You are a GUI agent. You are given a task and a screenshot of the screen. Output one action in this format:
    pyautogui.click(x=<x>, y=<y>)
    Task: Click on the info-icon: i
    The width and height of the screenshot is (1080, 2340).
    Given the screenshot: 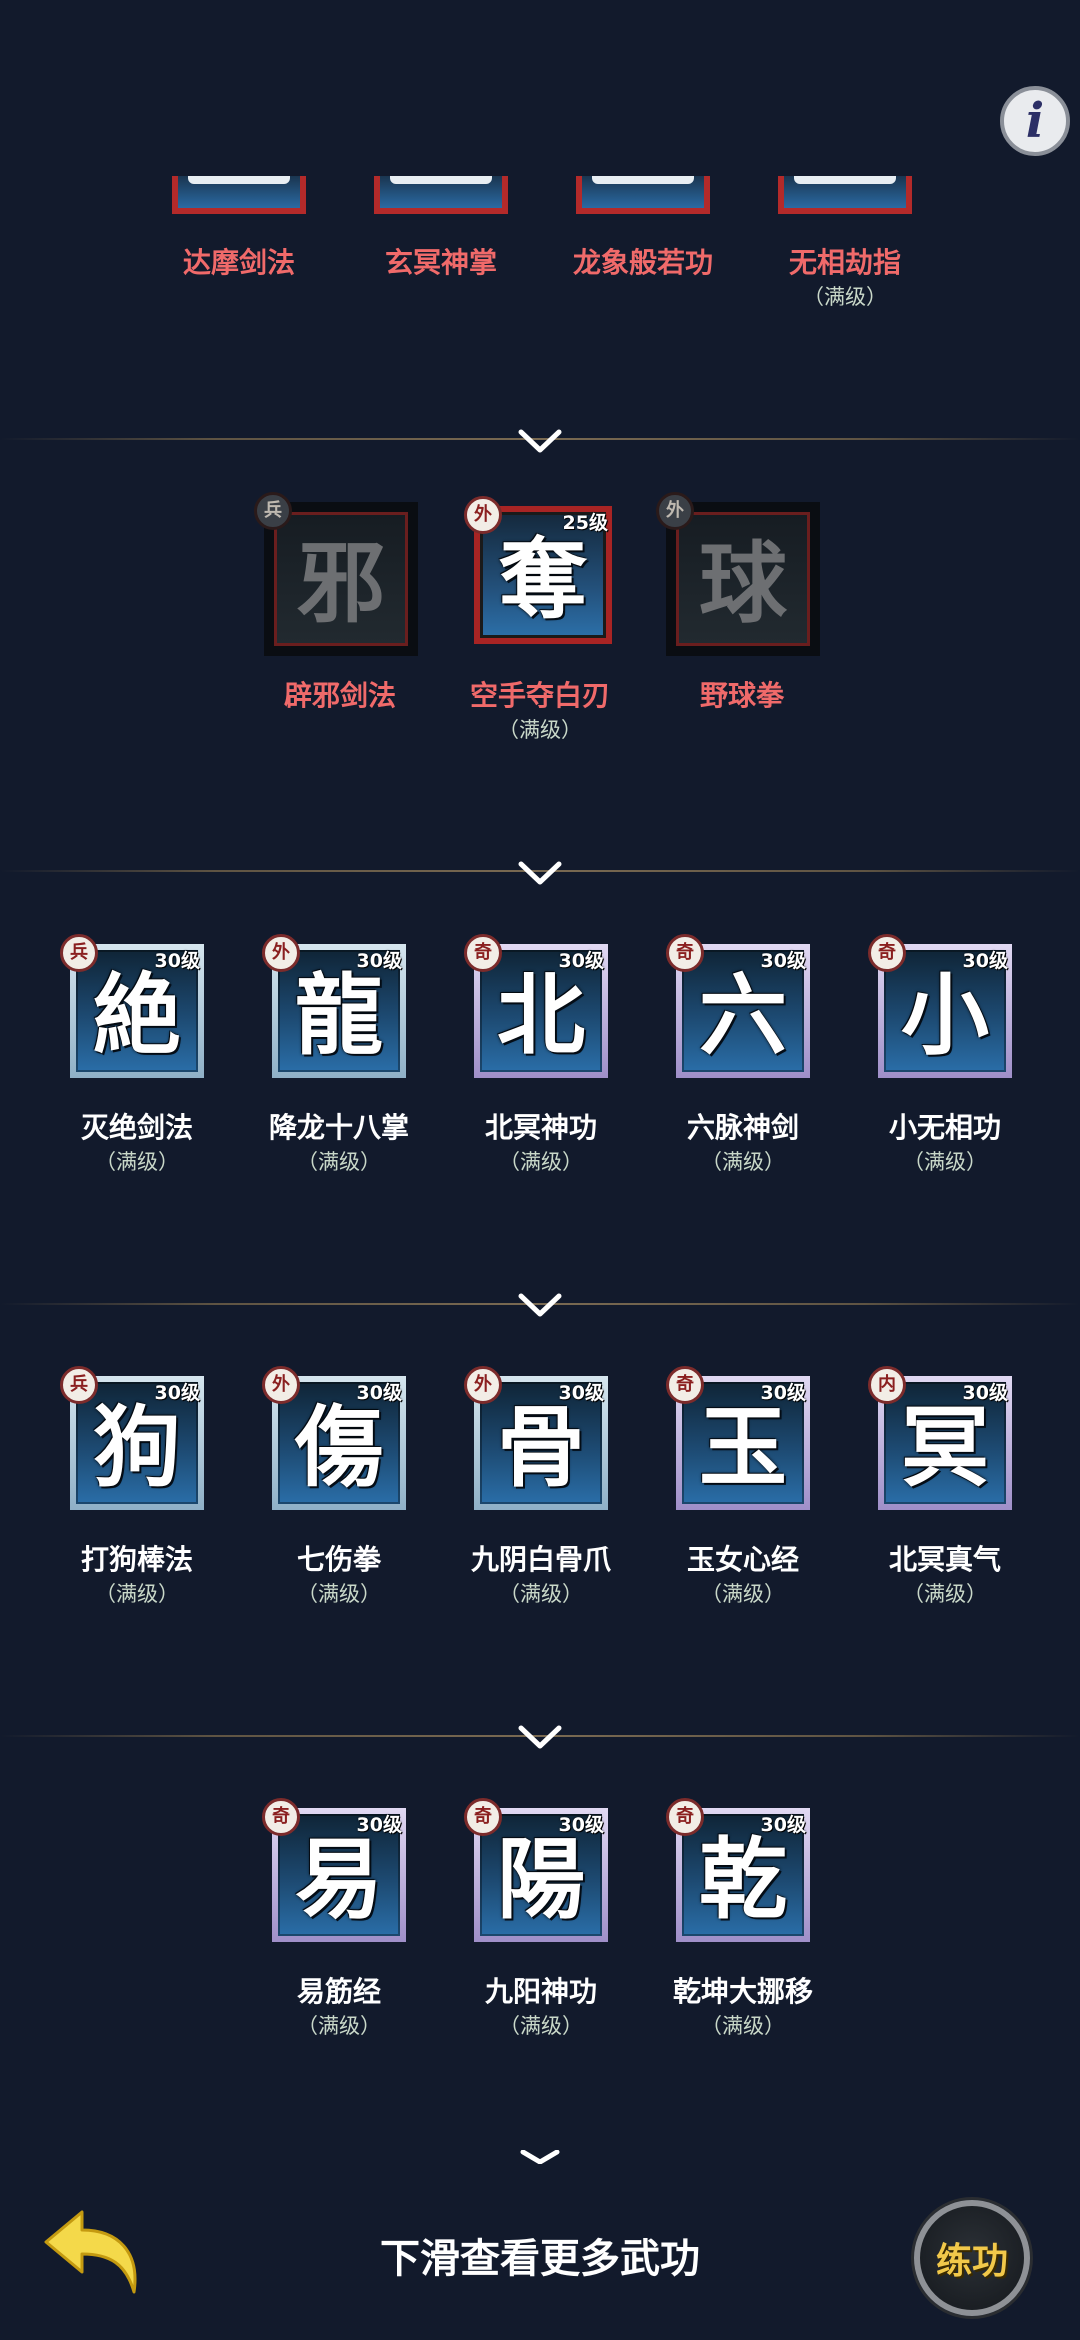 What is the action you would take?
    pyautogui.click(x=1035, y=121)
    